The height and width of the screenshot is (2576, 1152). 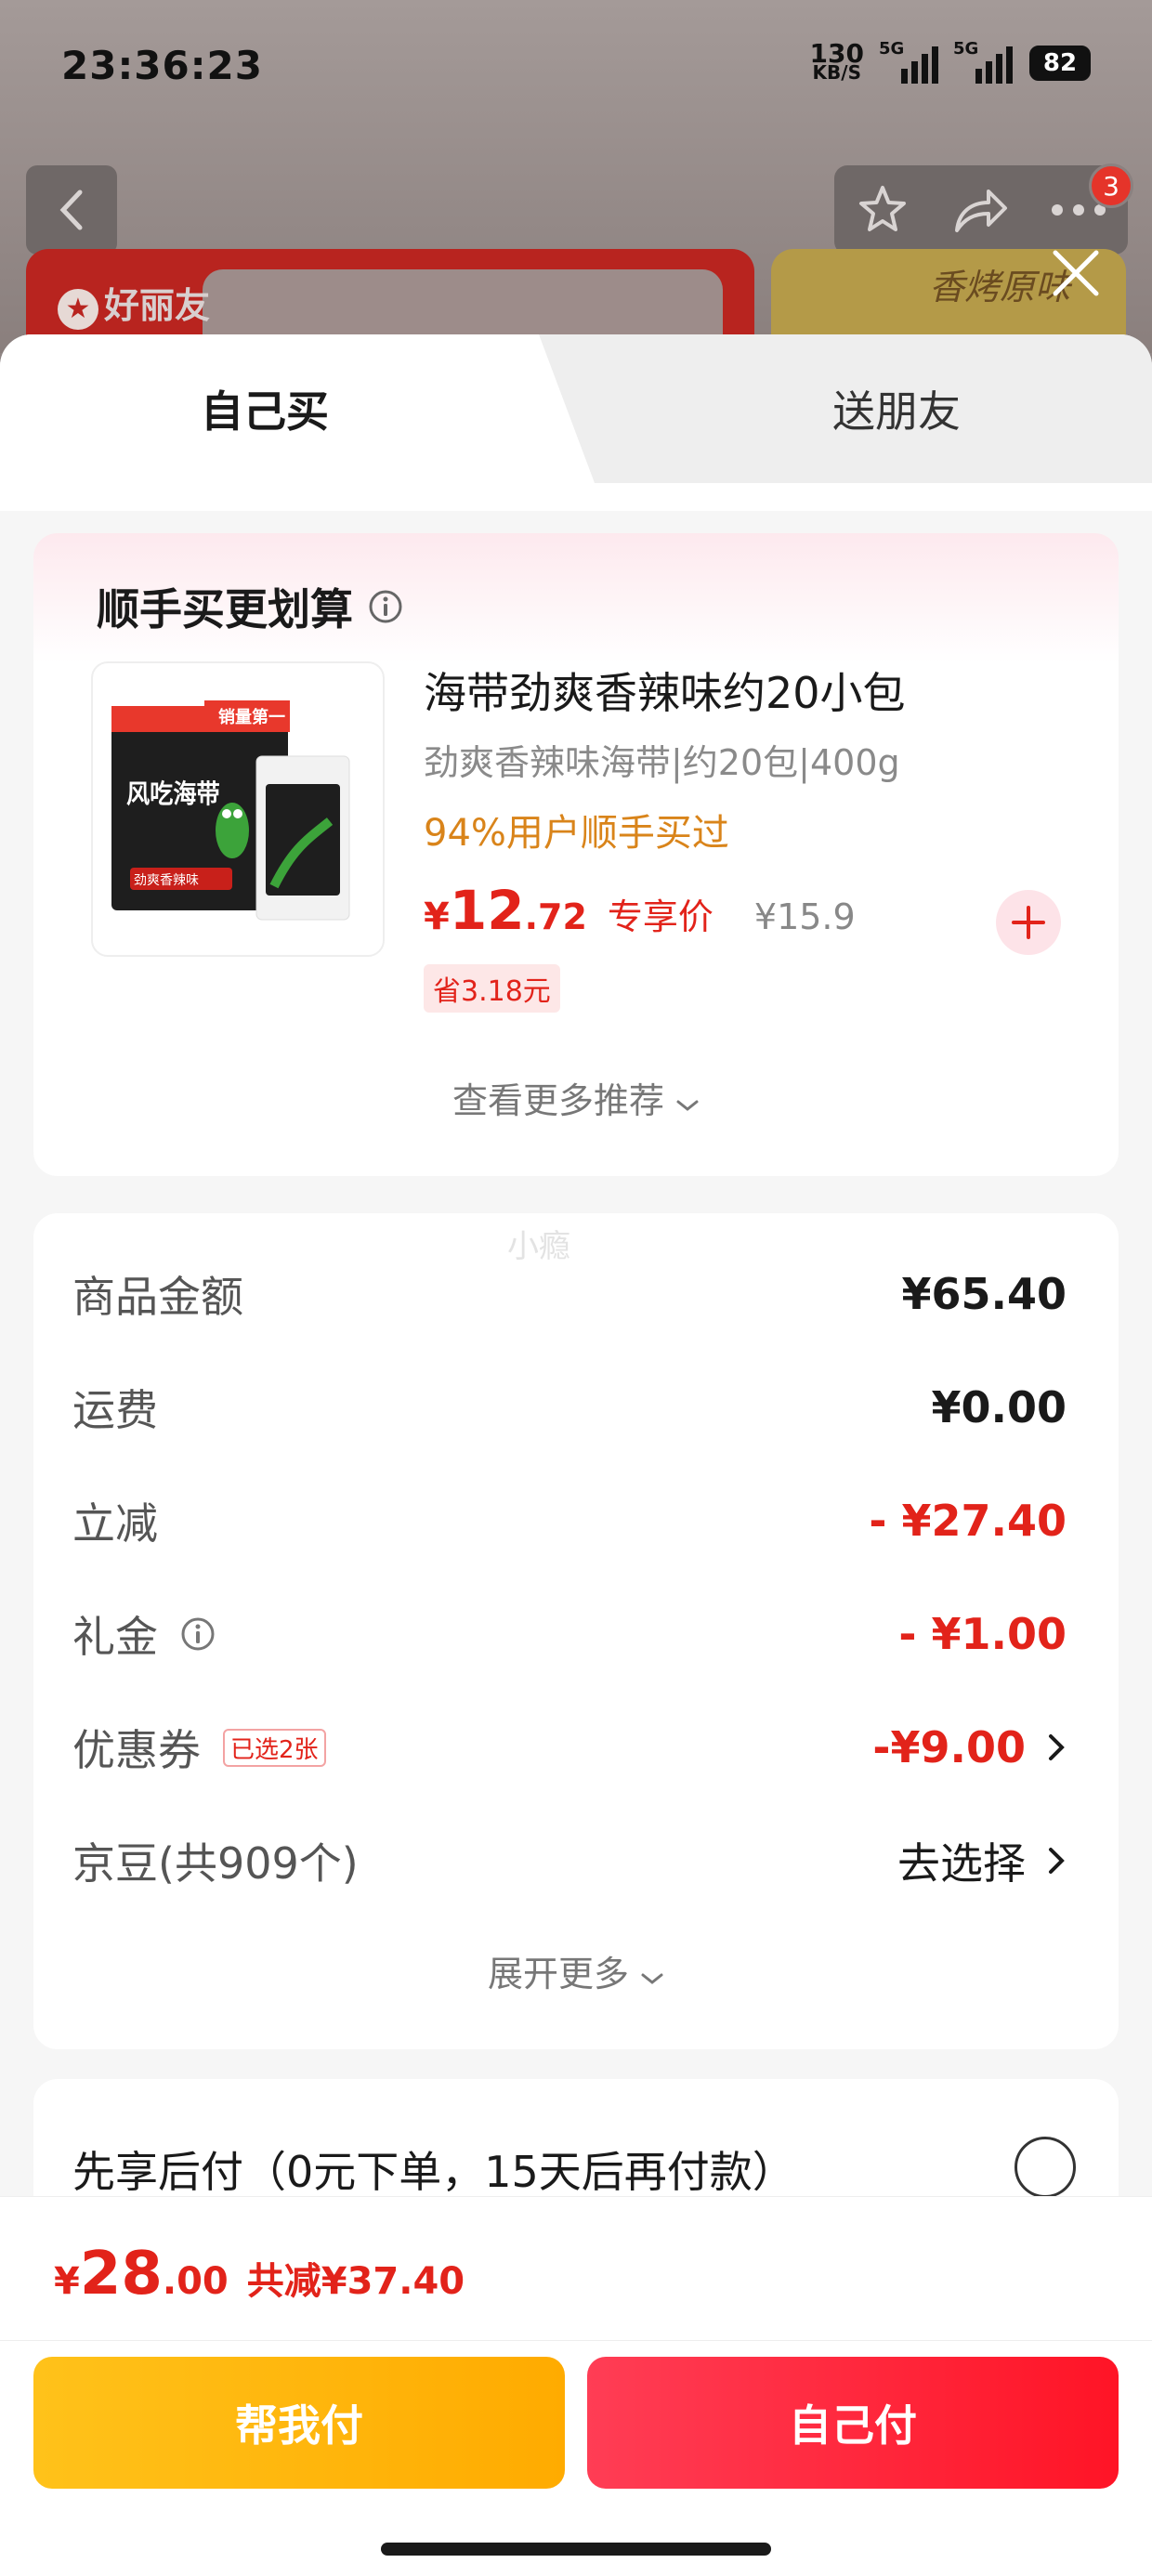 What do you see at coordinates (569, 1408) in the screenshot?
I see `summary-row-shipping: 运费 ¥0.00` at bounding box center [569, 1408].